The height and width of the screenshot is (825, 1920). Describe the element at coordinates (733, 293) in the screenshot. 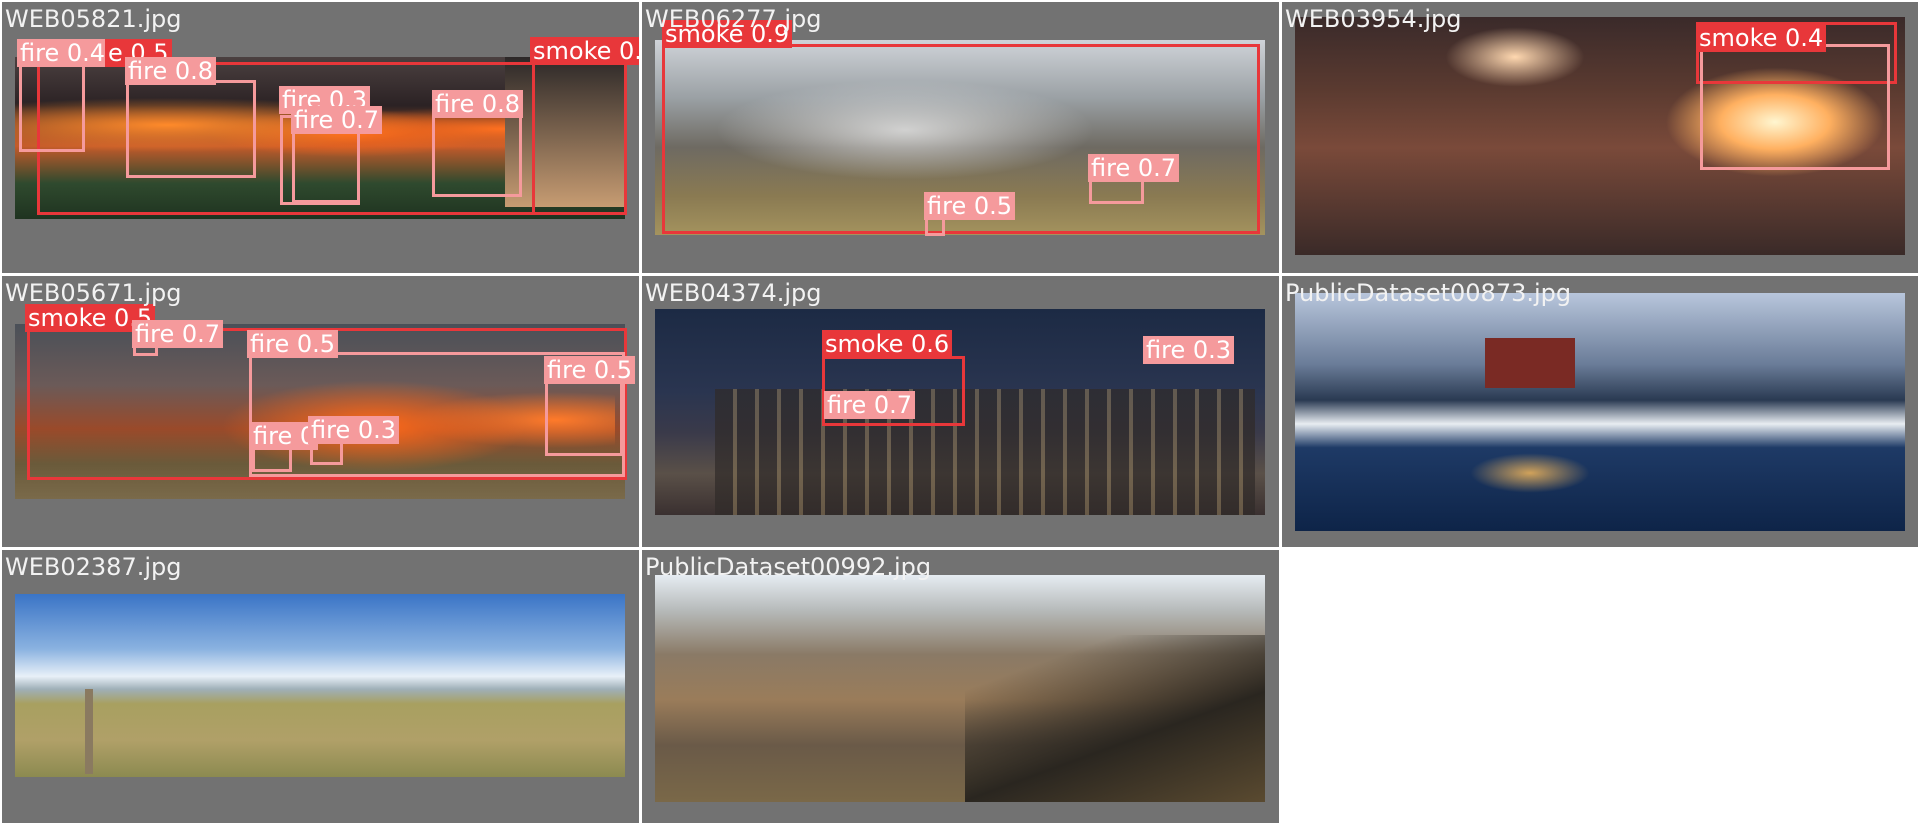

I see `tile-filename: WEB04374.jpg` at that location.